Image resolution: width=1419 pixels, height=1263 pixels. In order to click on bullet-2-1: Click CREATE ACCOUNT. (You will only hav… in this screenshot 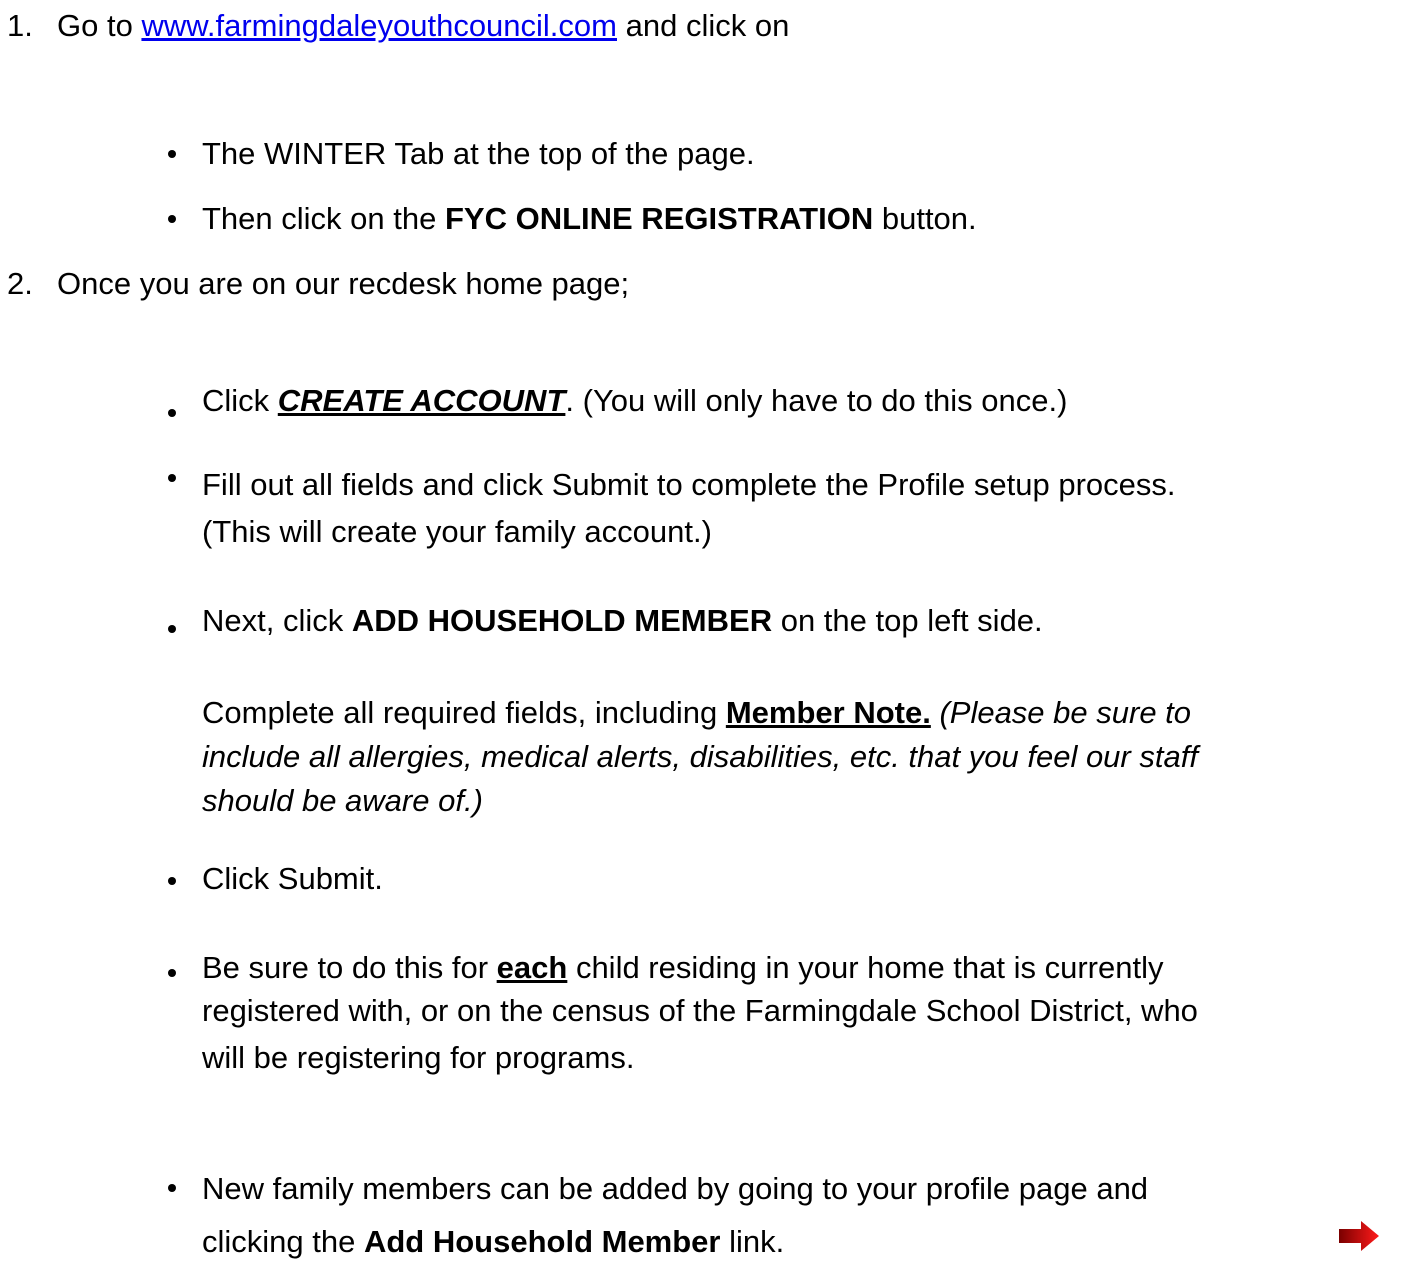, I will do `click(634, 400)`.